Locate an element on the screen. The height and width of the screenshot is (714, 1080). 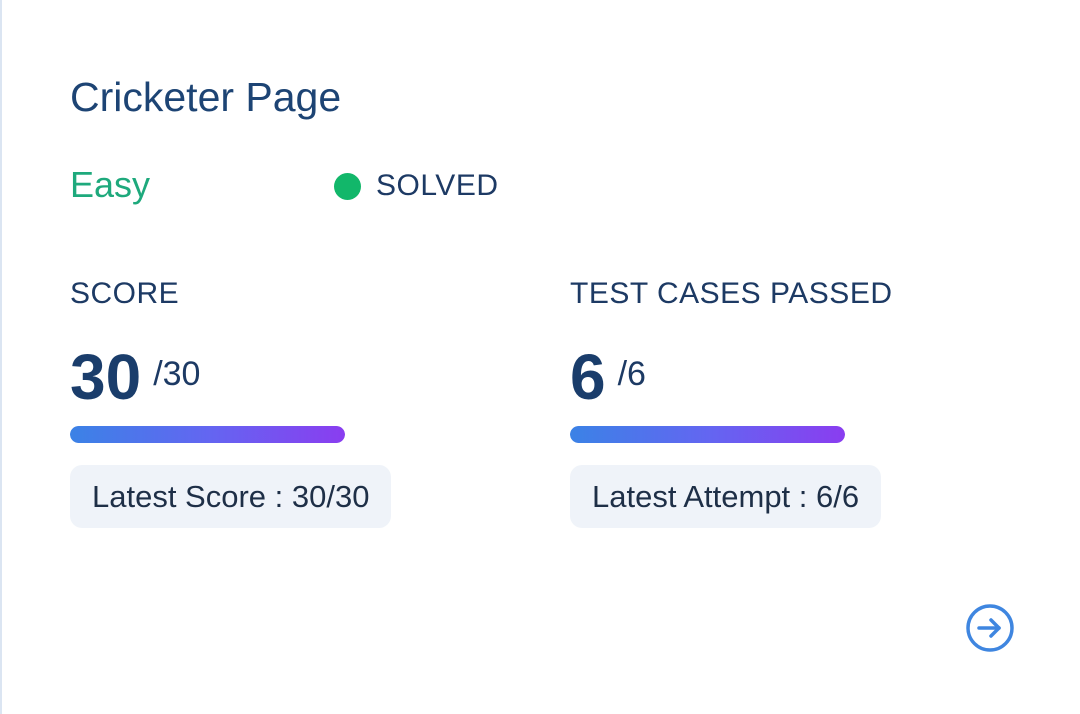
open-problem-button is located at coordinates (990, 628).